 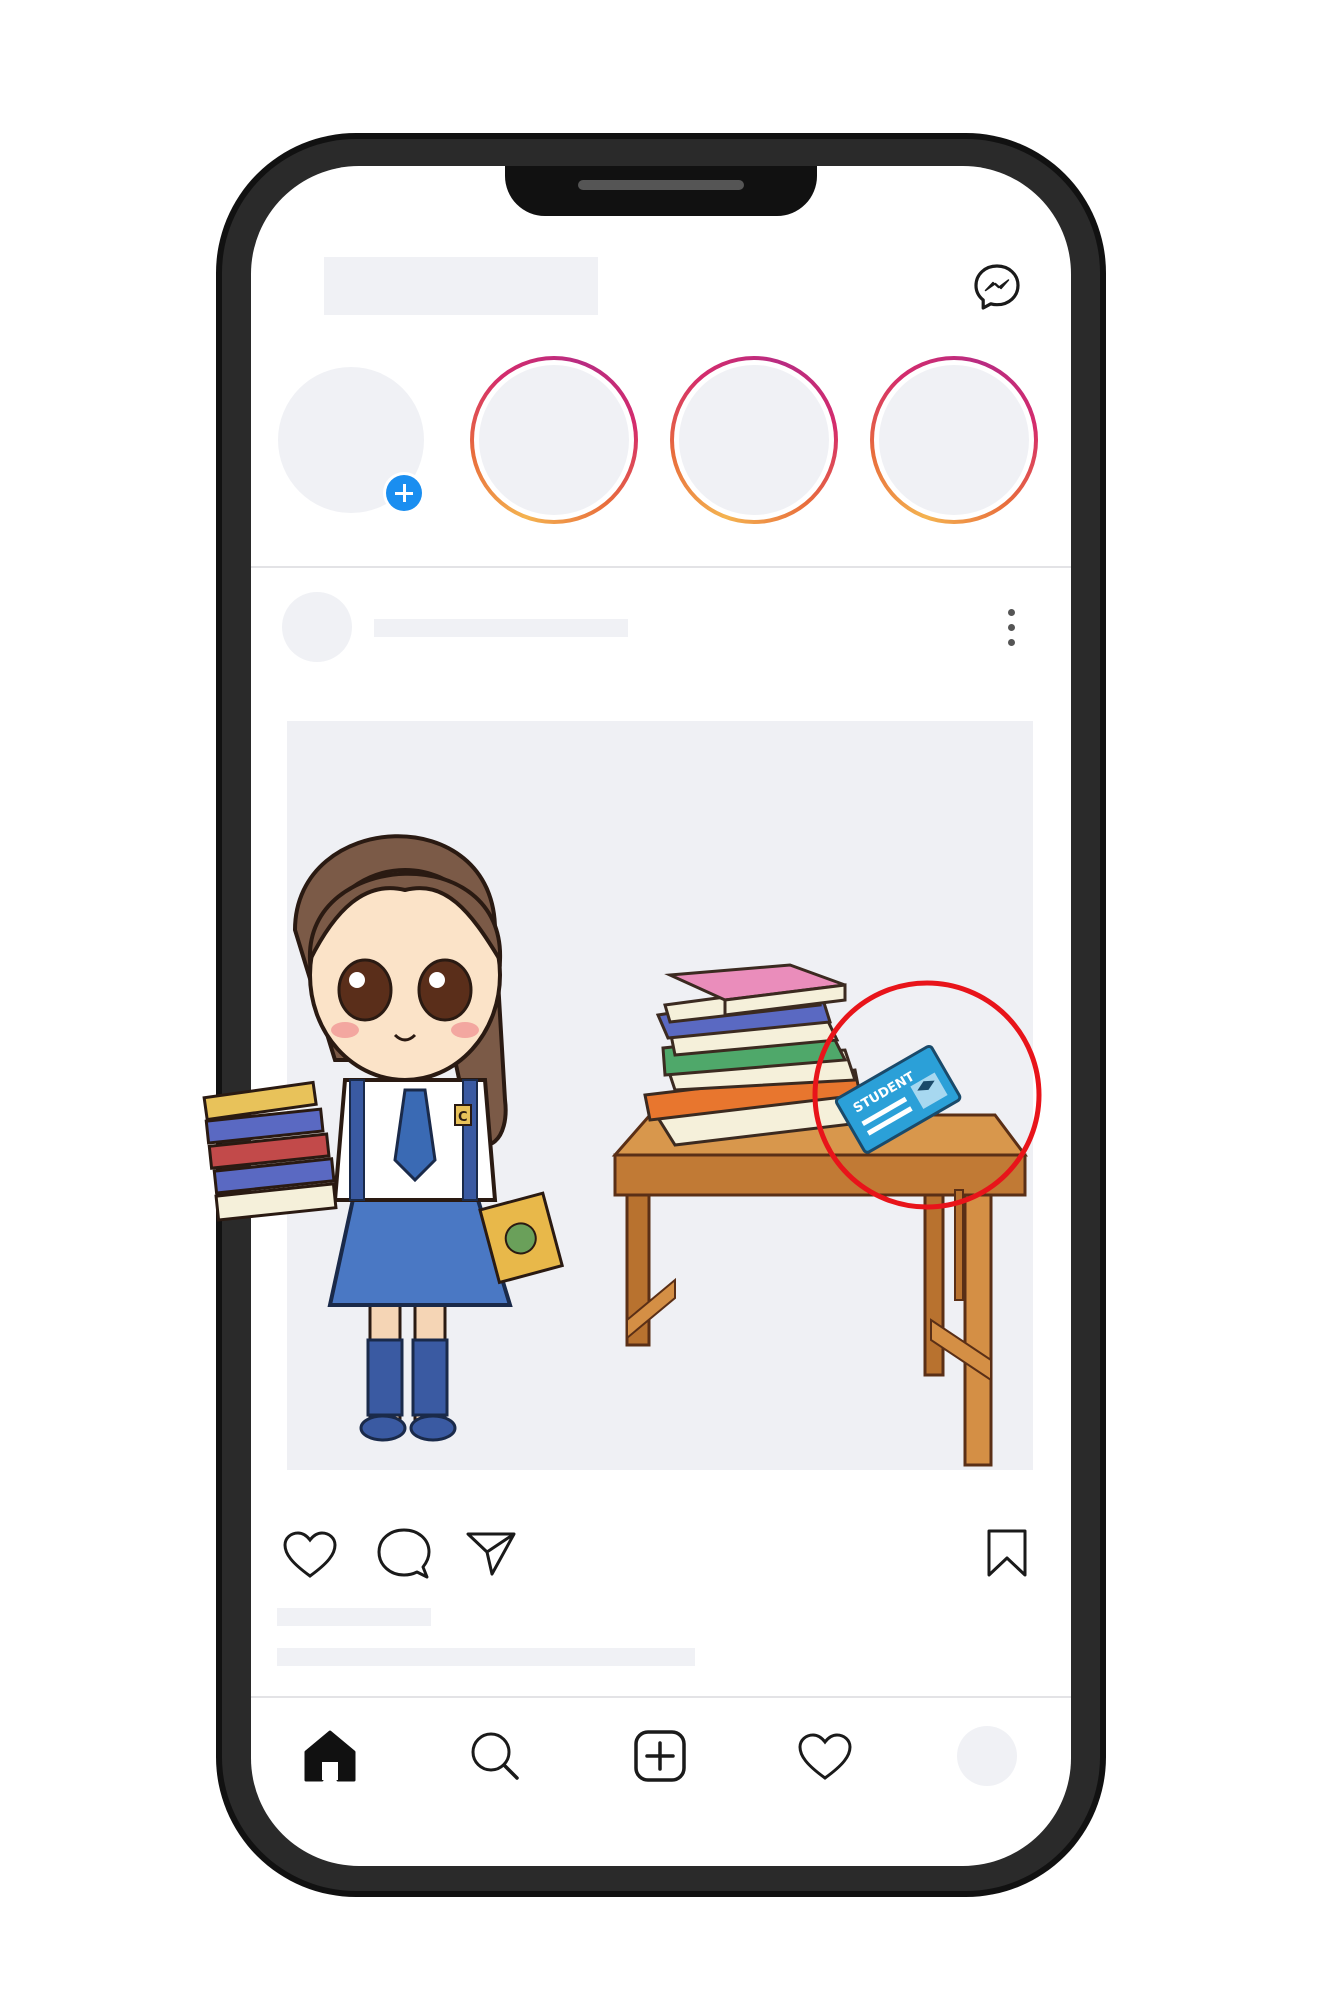 I want to click on stories-divider, so click(x=661, y=567).